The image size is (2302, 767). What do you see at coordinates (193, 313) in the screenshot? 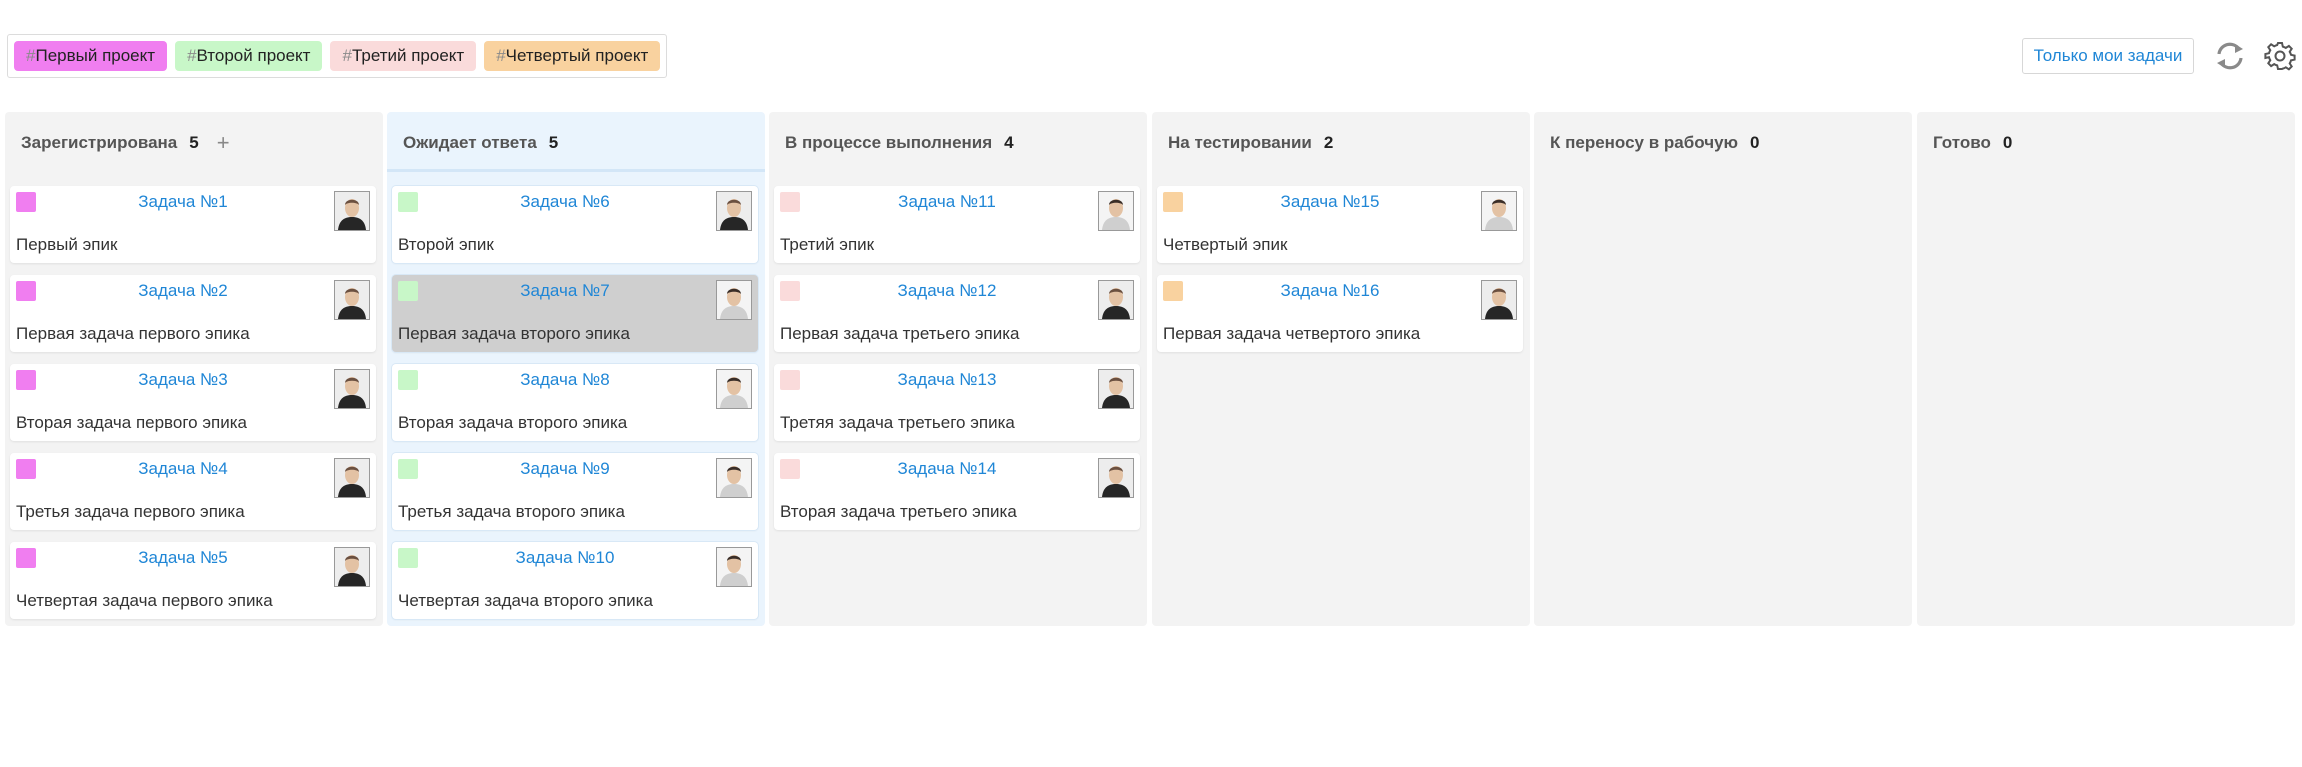
I see `task-card: Задача №2 Первая задача первого эпика` at bounding box center [193, 313].